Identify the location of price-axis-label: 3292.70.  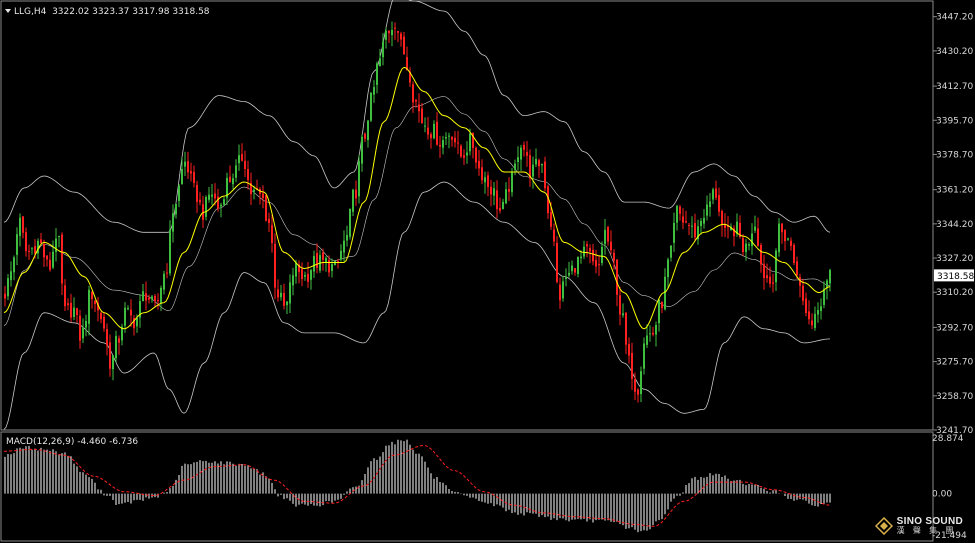
(954, 328).